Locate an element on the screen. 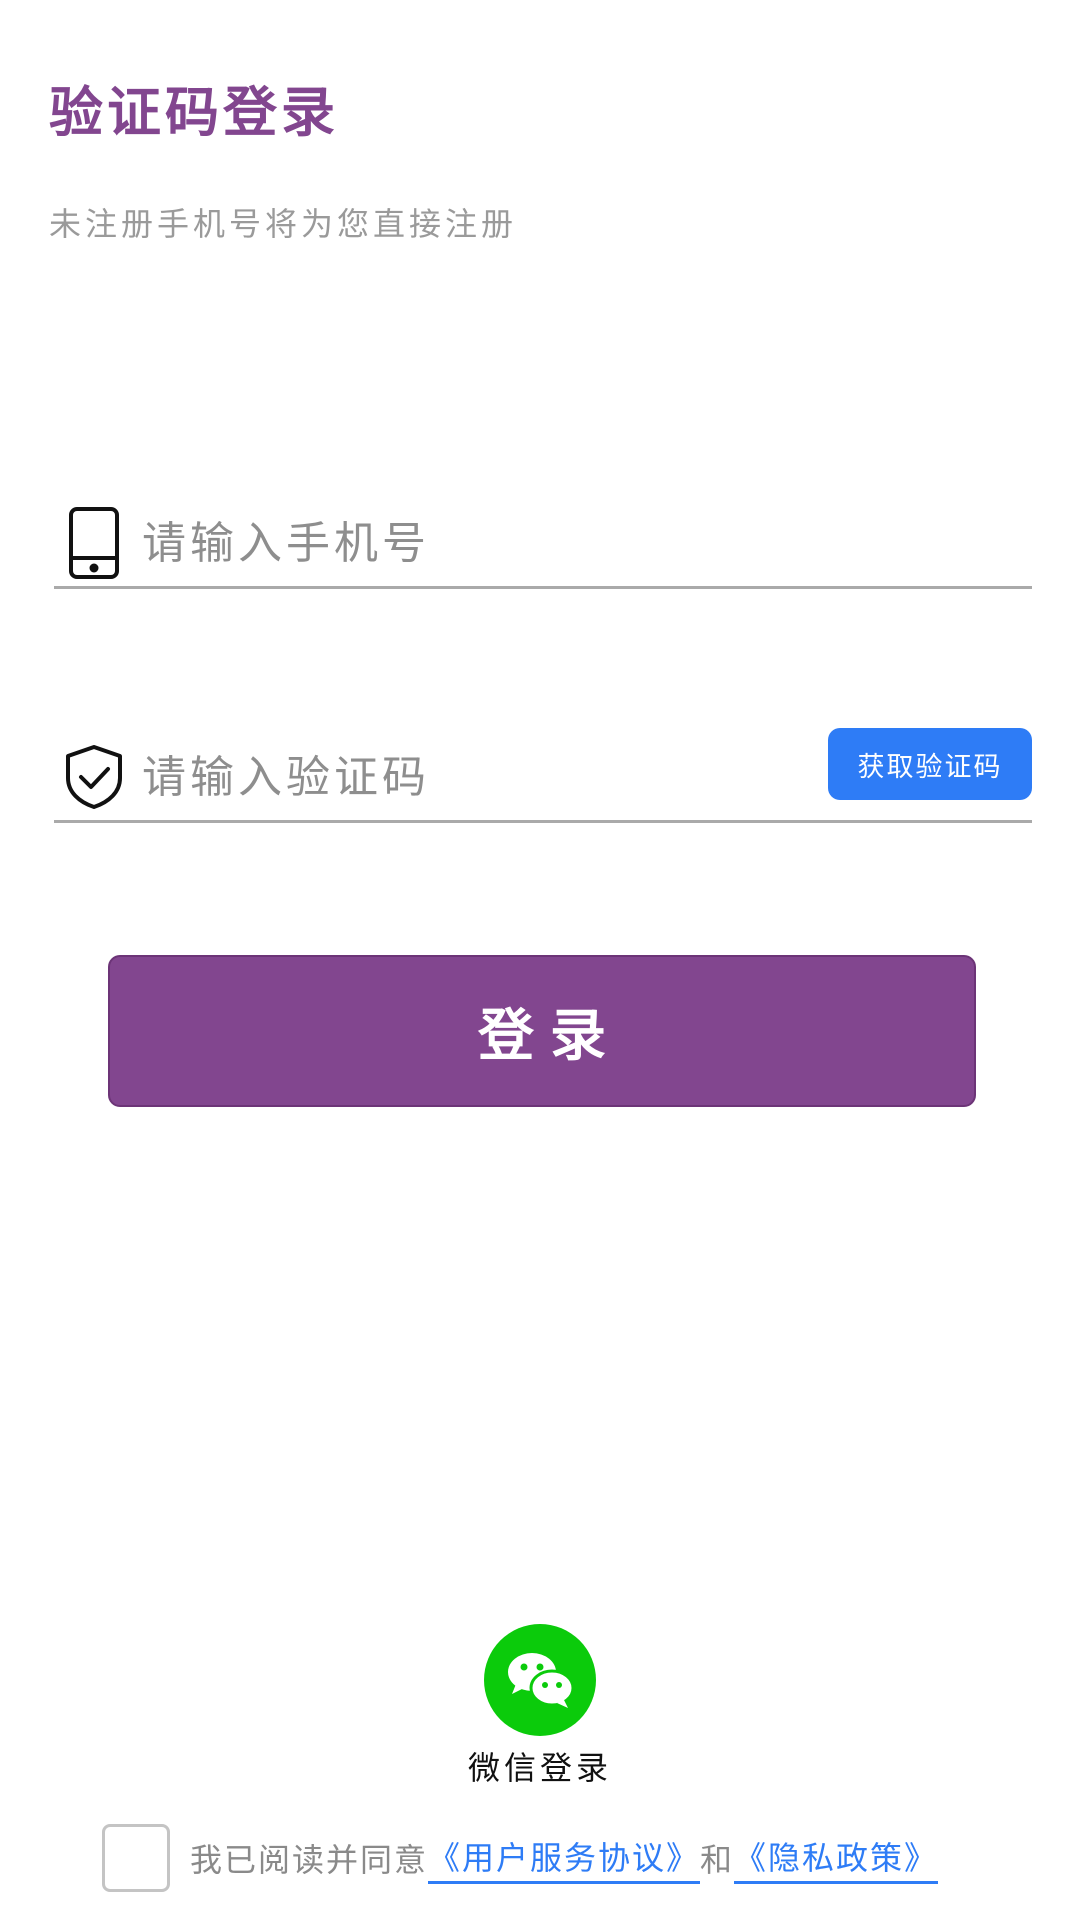 This screenshot has width=1080, height=1920. wechat-icon is located at coordinates (540, 1680).